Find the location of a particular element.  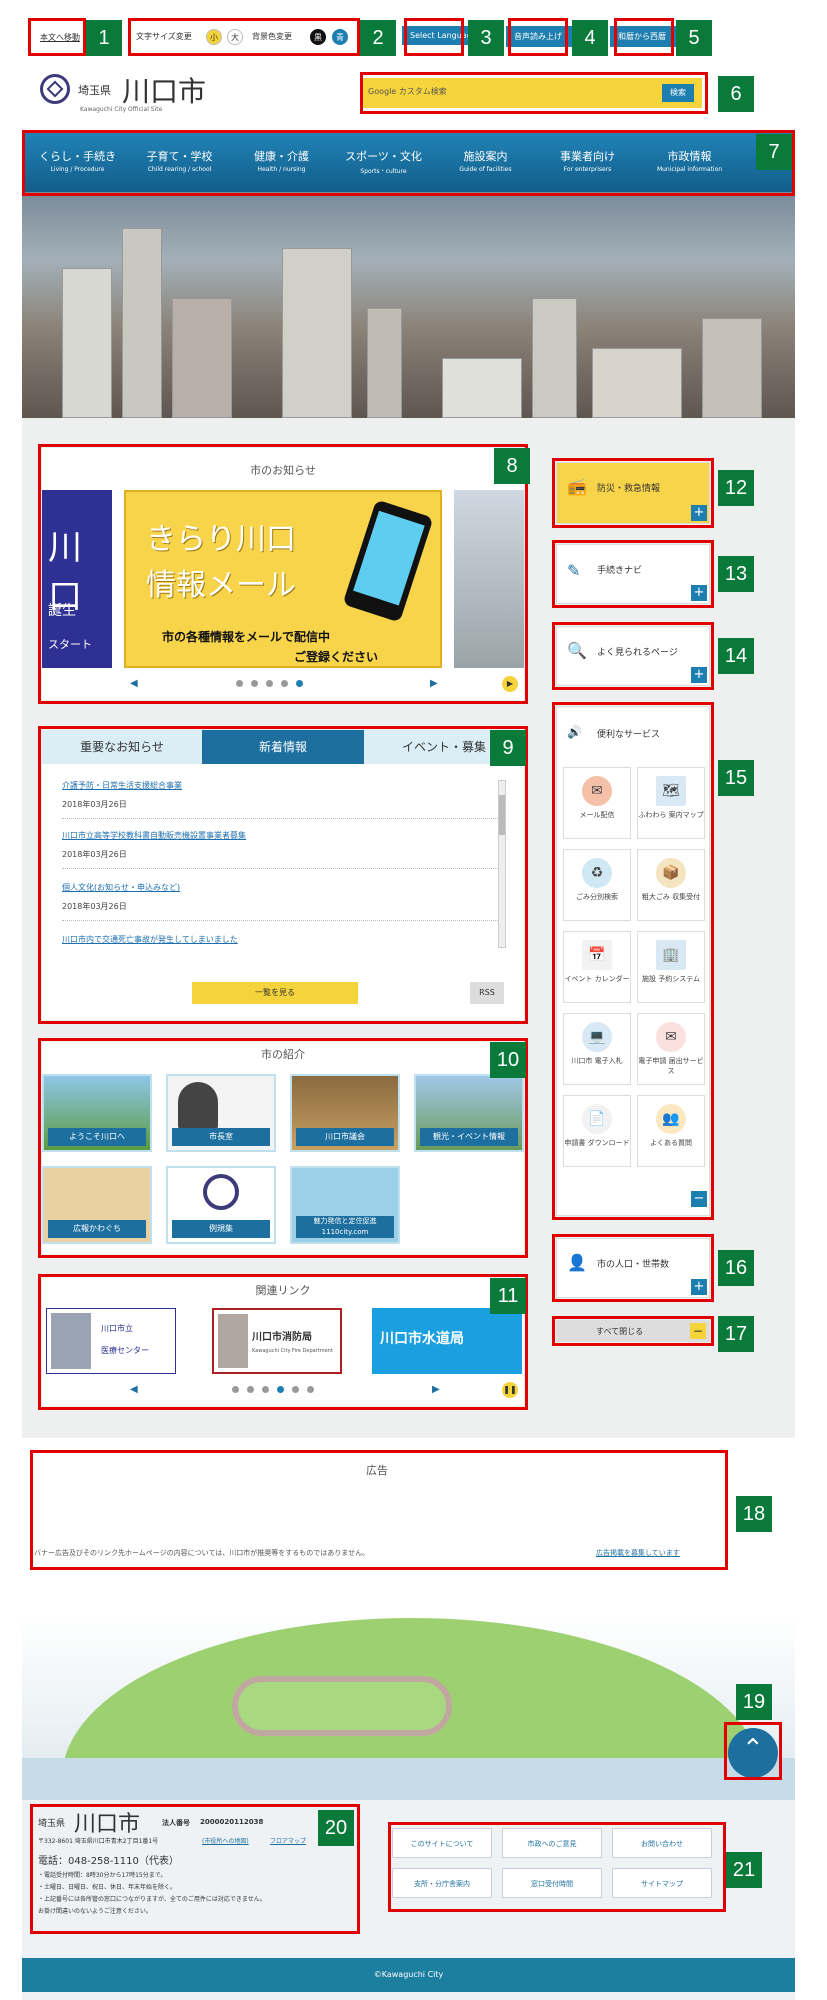

list-item: 個人文化(お知らせ・申込みなど) 2018年03月26日 is located at coordinates (282, 897).